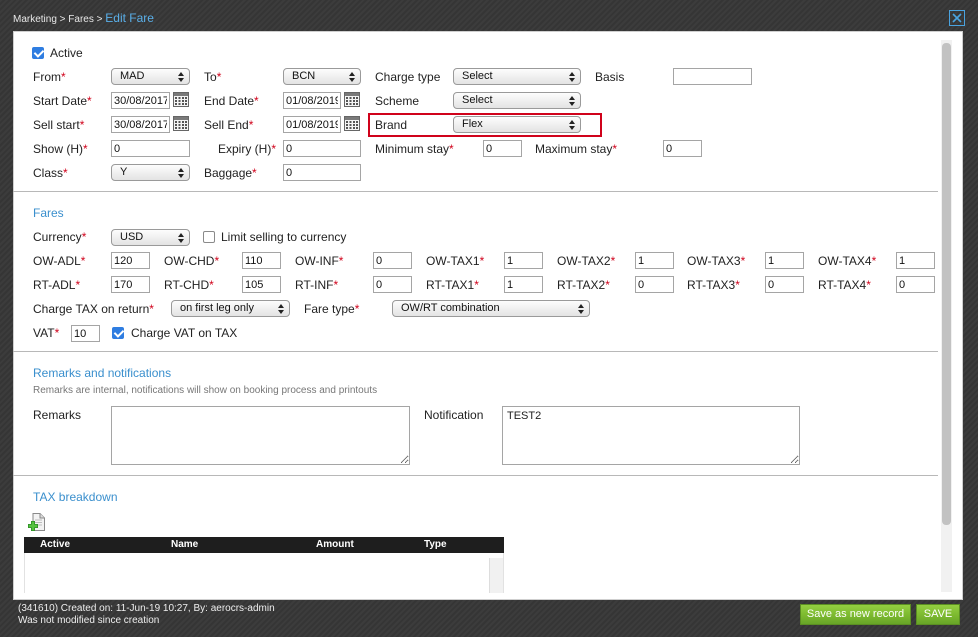 This screenshot has width=978, height=637. Describe the element at coordinates (716, 261) in the screenshot. I see `ow-tax3-label: OW-TAX3*` at that location.